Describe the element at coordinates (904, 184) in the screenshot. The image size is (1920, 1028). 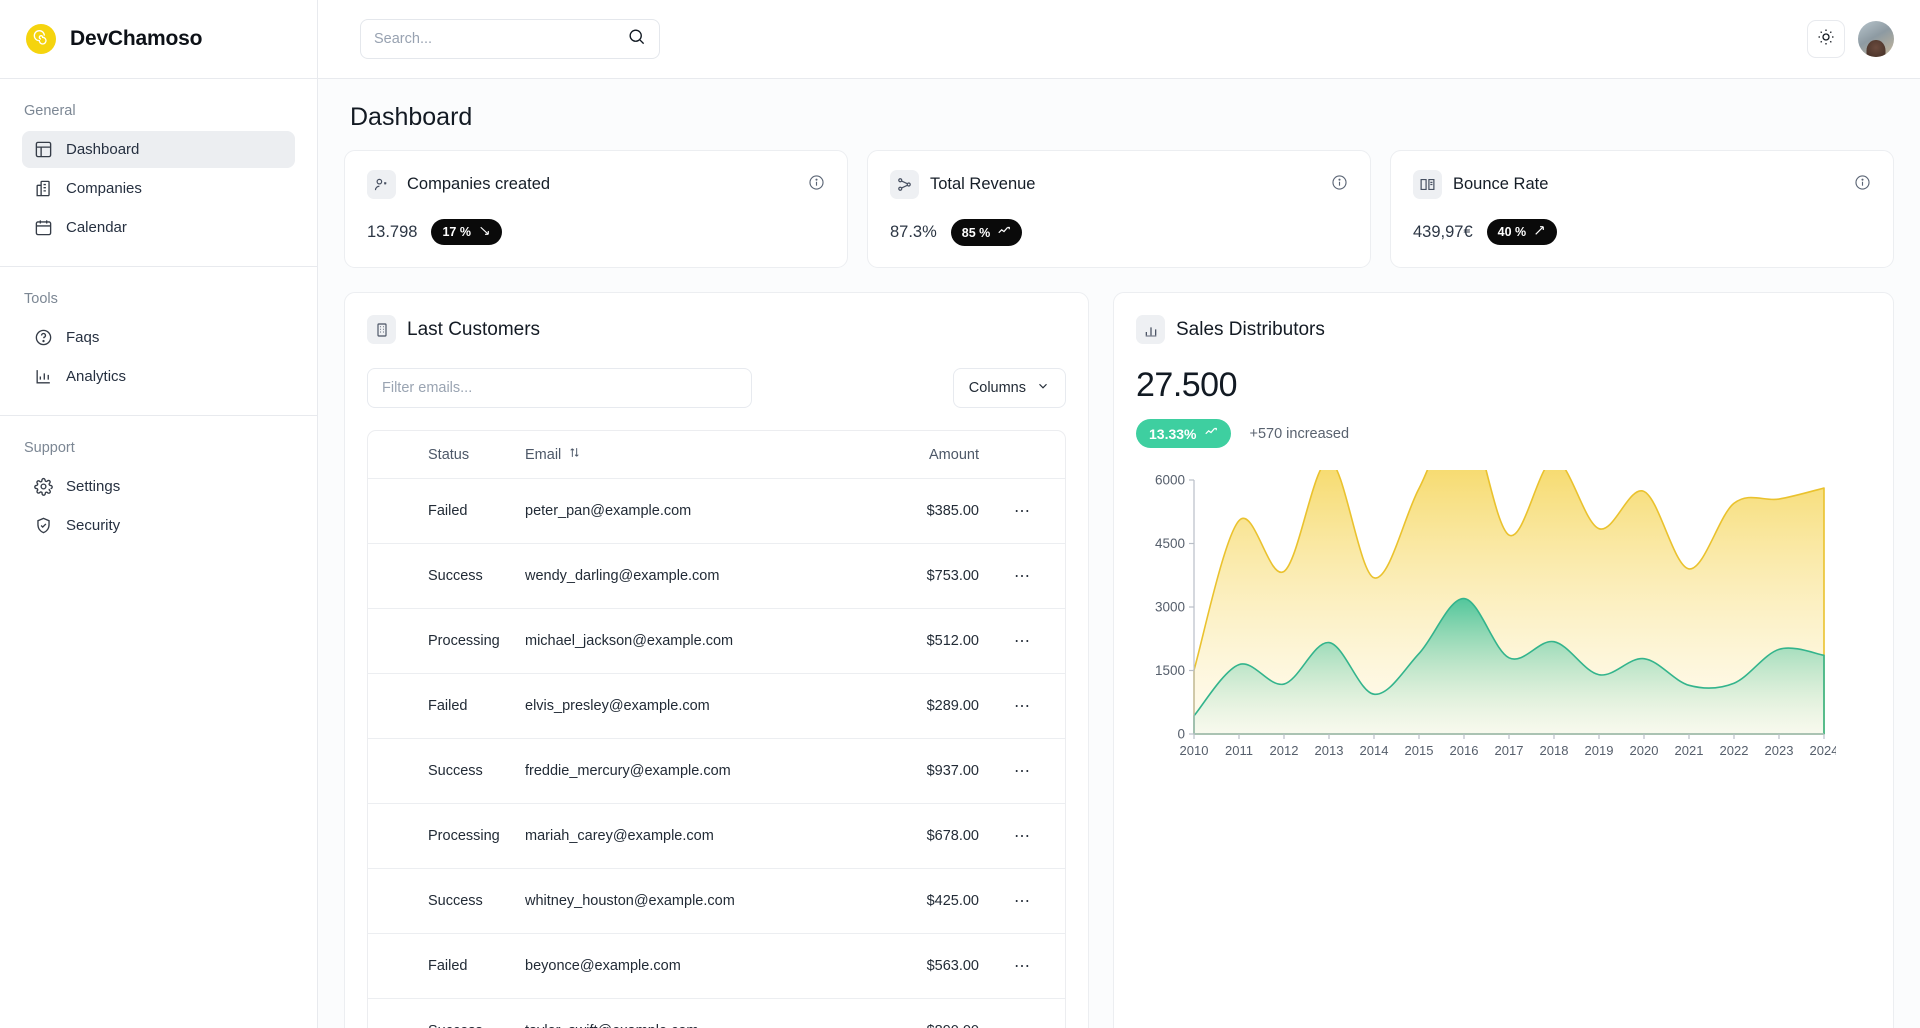
I see `share-network-icon` at that location.